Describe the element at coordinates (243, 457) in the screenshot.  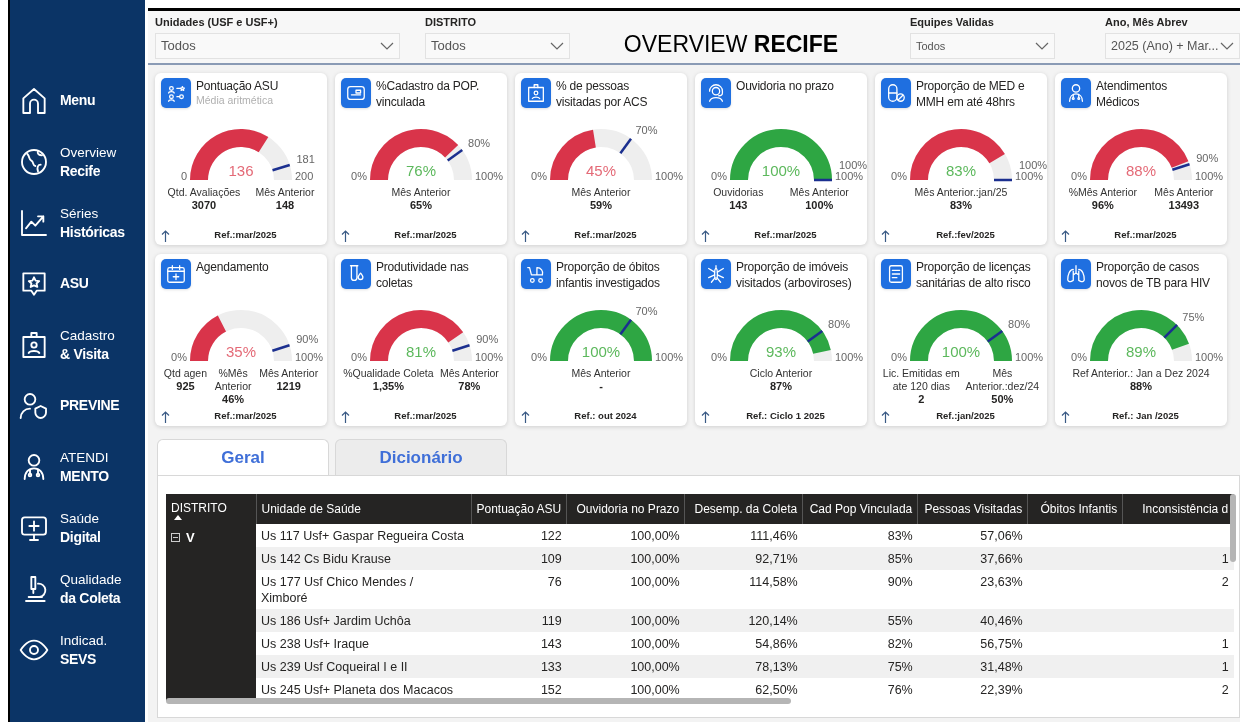
I see `tab: Geral` at that location.